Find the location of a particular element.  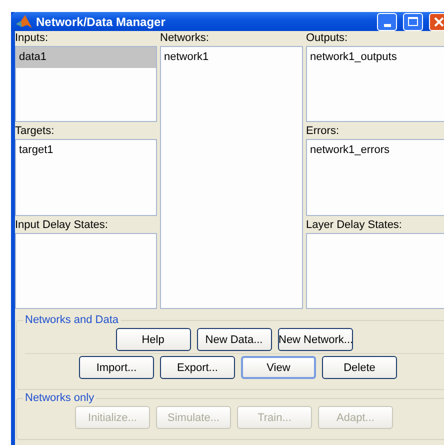

list-label: Targets: is located at coordinates (35, 131).